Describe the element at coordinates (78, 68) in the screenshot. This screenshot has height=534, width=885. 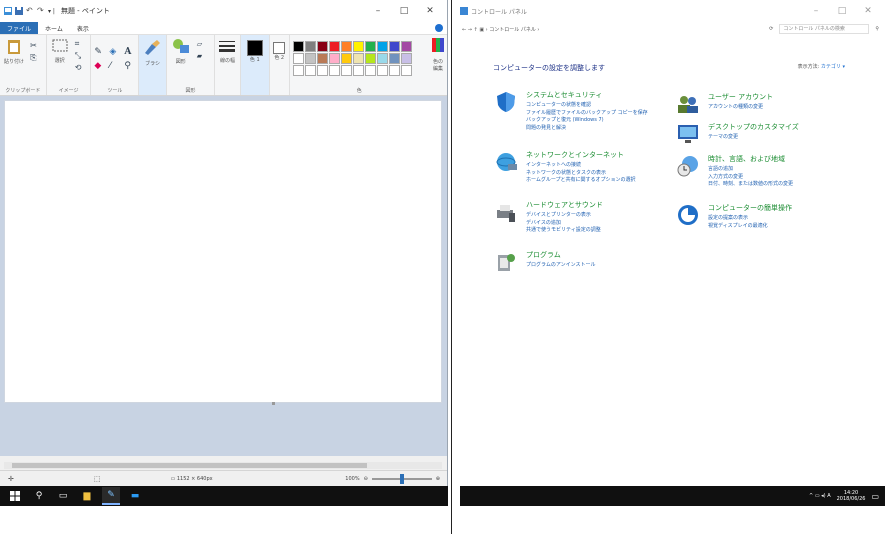
I see `rotate-icon: ⟲` at that location.